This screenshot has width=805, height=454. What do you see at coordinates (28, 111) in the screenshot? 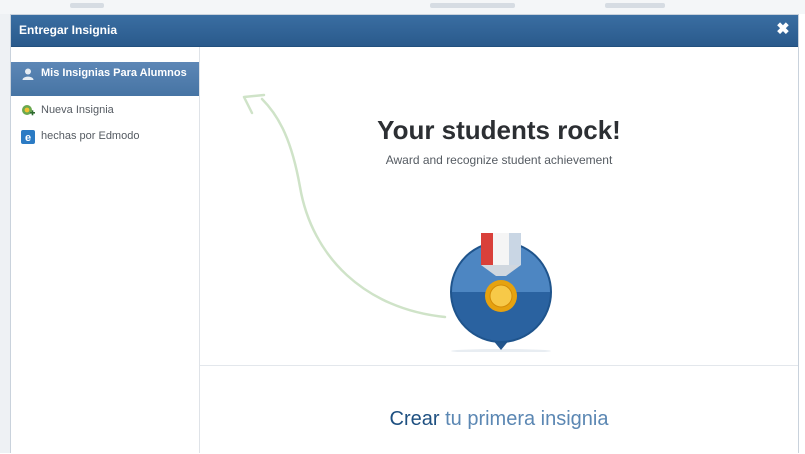
I see `badge-add-icon` at bounding box center [28, 111].